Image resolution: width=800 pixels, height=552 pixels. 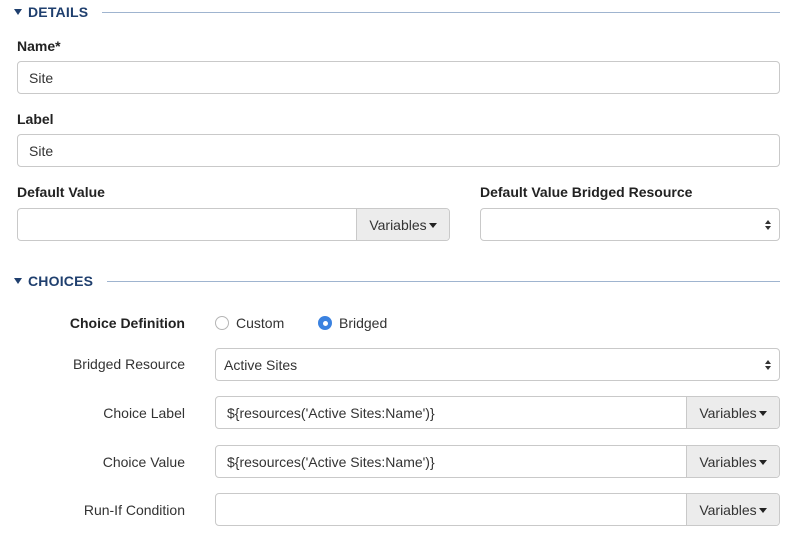 I want to click on default-value-label: Default Value, so click(x=61, y=192).